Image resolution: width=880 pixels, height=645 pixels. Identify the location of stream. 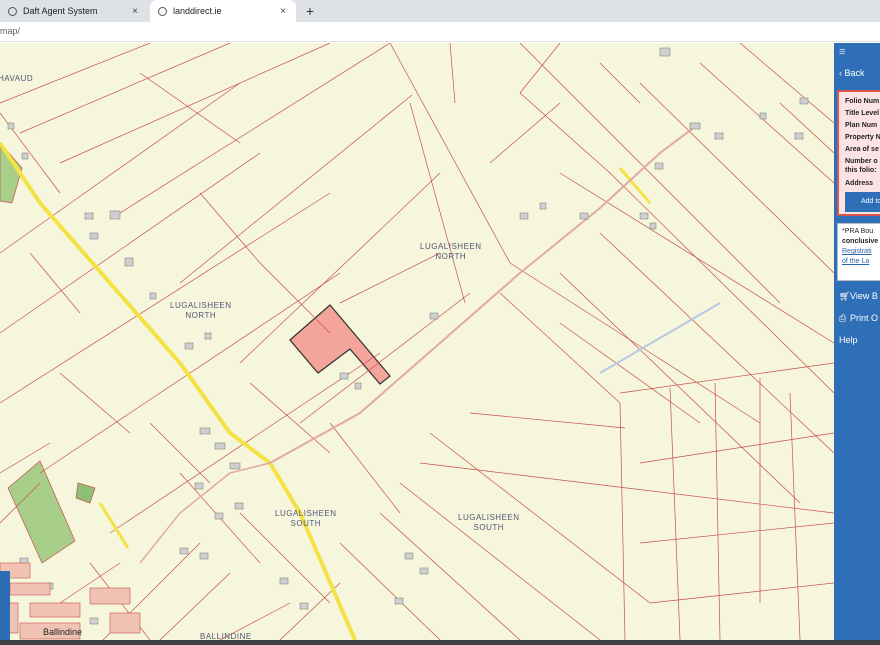
(660, 338).